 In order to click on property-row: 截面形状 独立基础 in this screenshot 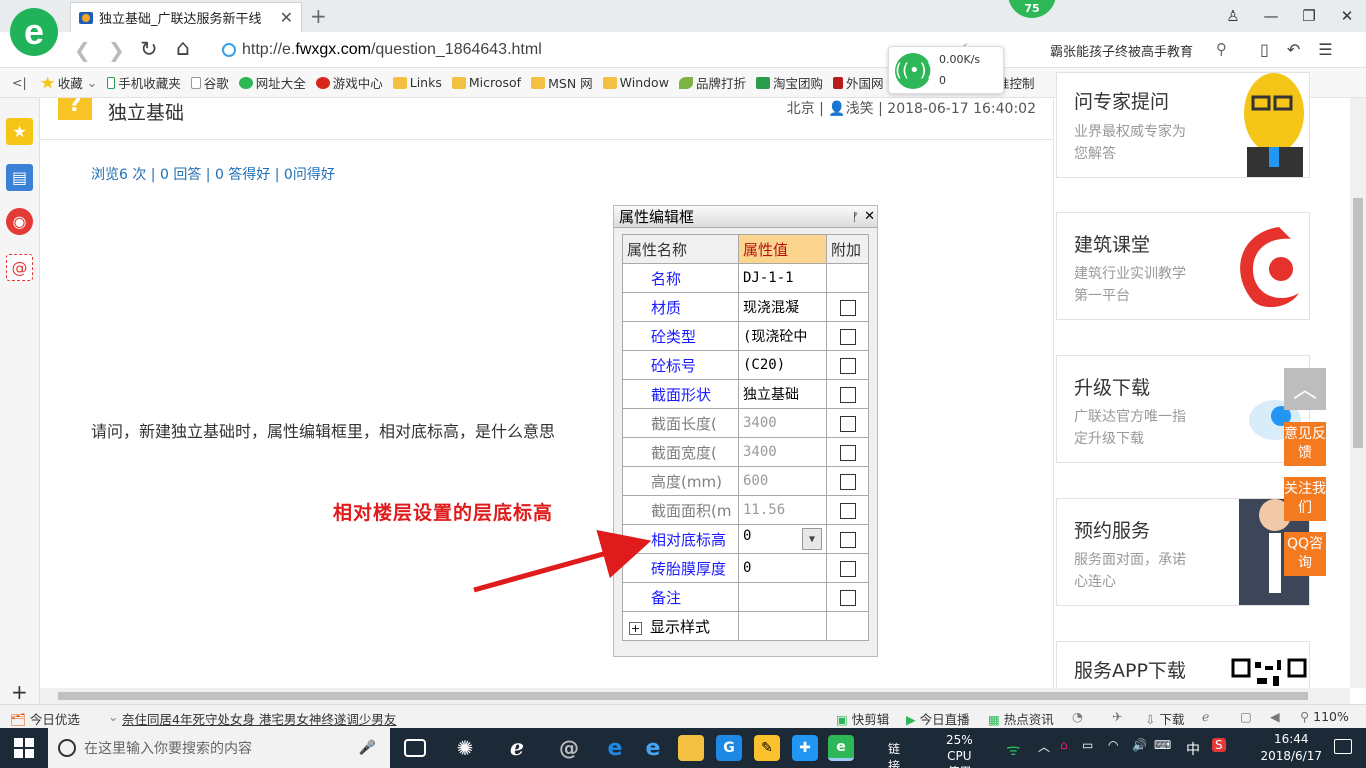, I will do `click(745, 394)`.